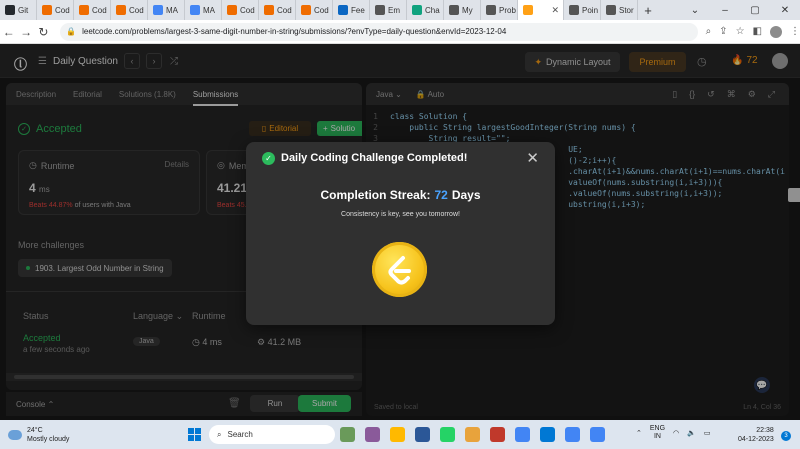  I want to click on browser-tab: Fee, so click(351, 10).